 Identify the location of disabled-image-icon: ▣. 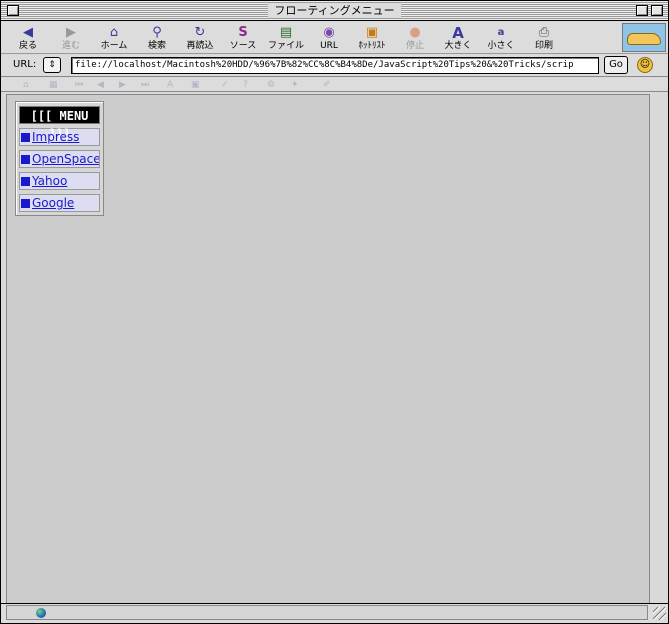
(195, 85).